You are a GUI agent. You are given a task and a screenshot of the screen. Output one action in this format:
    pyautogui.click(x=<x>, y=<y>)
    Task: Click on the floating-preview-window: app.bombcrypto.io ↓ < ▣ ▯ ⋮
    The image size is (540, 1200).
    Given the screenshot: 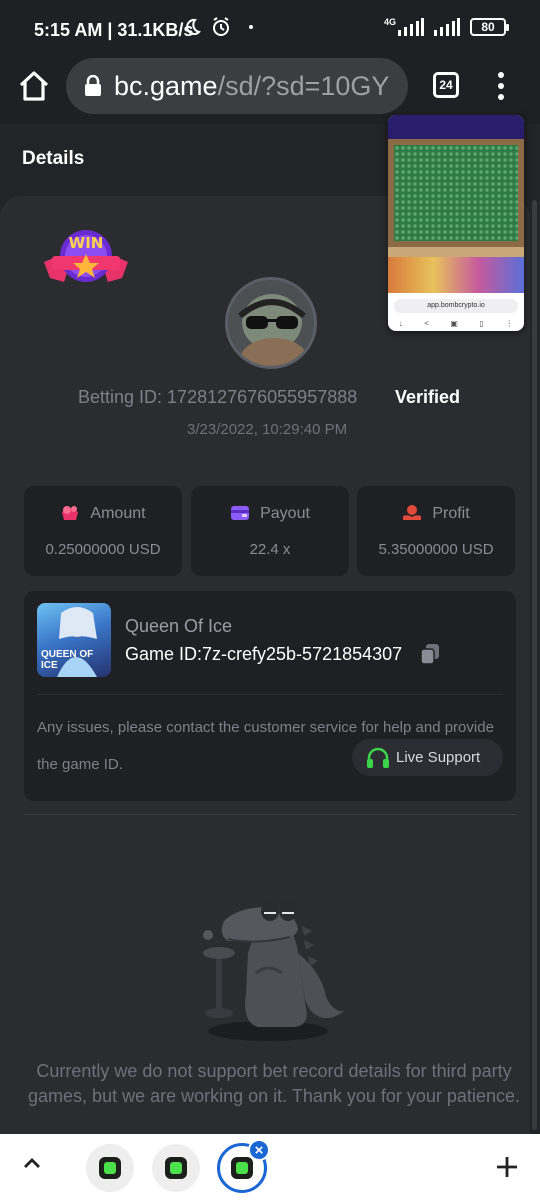 What is the action you would take?
    pyautogui.click(x=456, y=223)
    